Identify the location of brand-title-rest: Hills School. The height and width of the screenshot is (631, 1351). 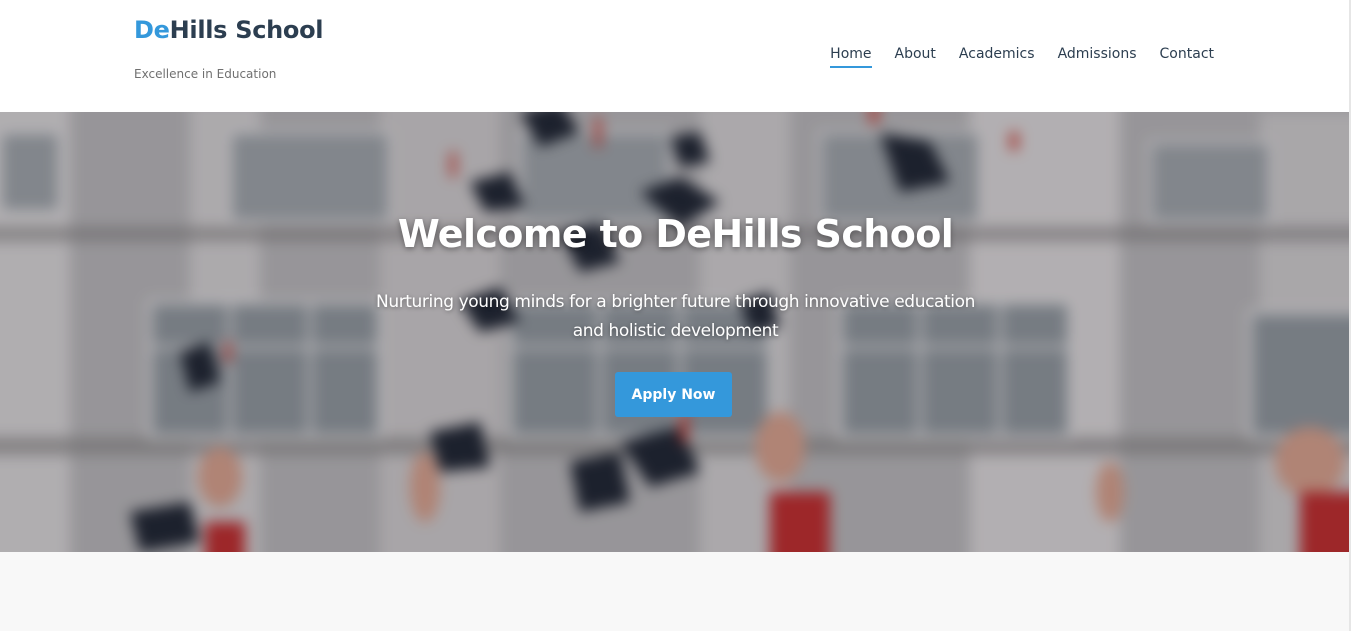
(246, 30).